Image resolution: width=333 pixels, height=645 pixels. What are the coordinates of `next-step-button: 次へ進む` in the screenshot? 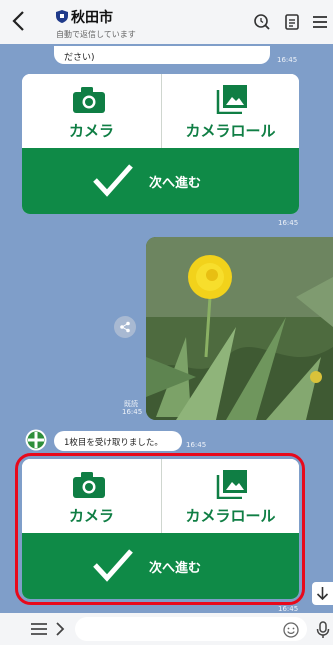 It's located at (160, 181).